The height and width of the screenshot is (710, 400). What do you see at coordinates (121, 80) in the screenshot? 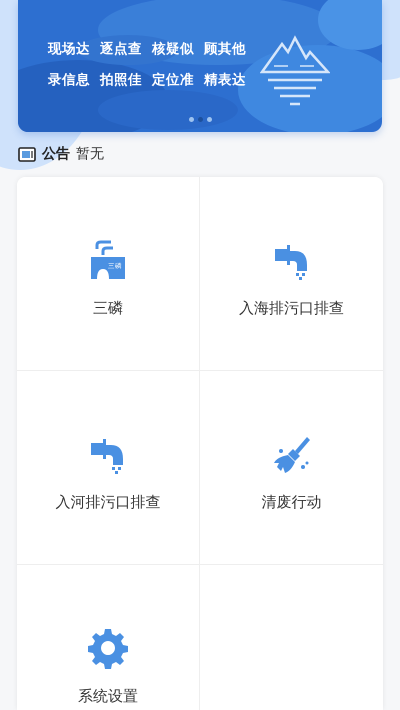
I see `slogan-text: 拍照佳` at bounding box center [121, 80].